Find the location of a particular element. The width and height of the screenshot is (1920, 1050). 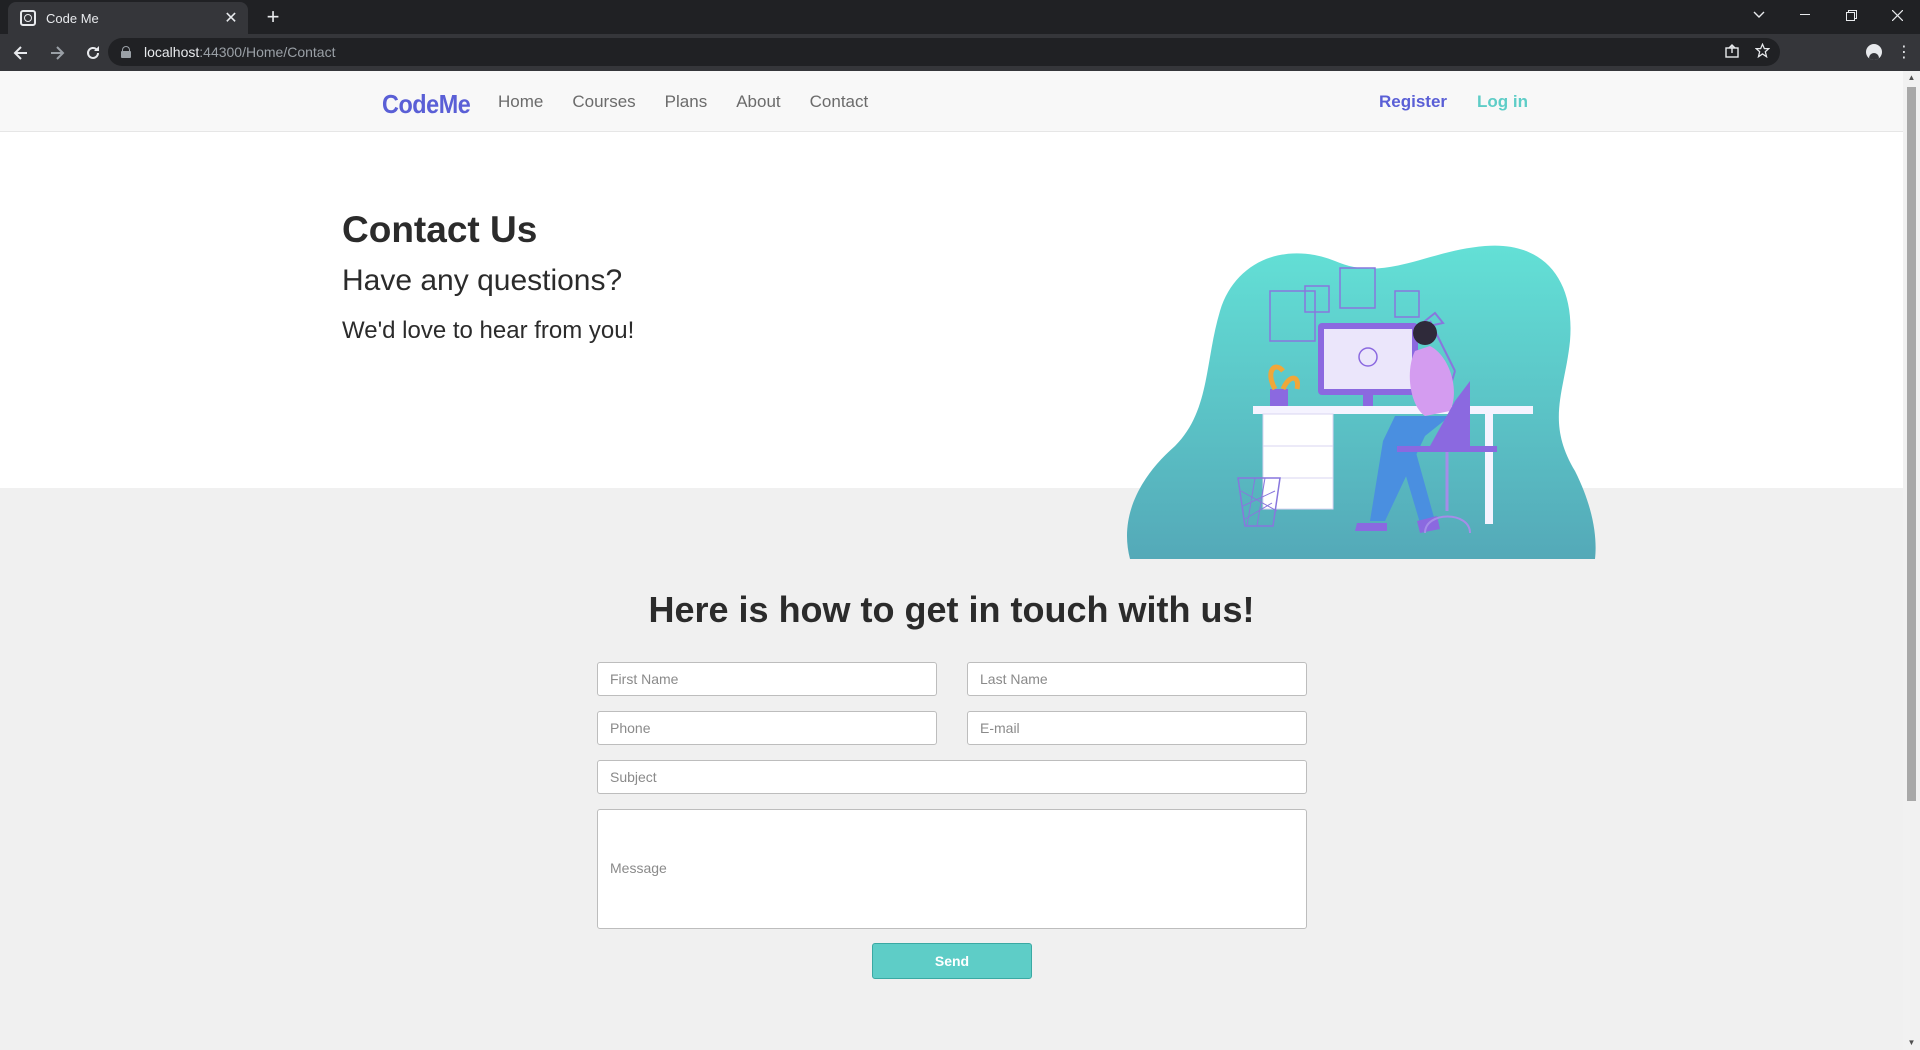

site-logo: CodeMe is located at coordinates (426, 104).